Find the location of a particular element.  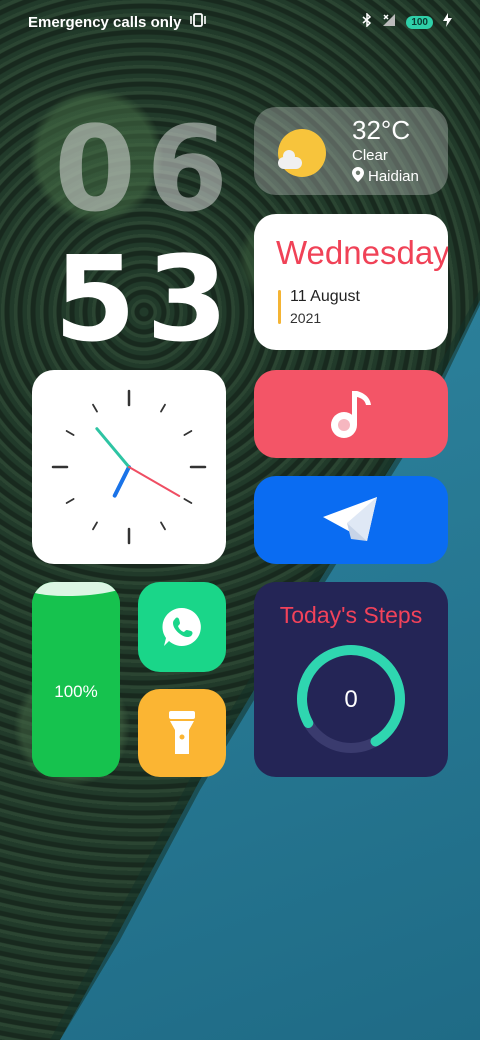

battery-widget: 100% is located at coordinates (76, 679).